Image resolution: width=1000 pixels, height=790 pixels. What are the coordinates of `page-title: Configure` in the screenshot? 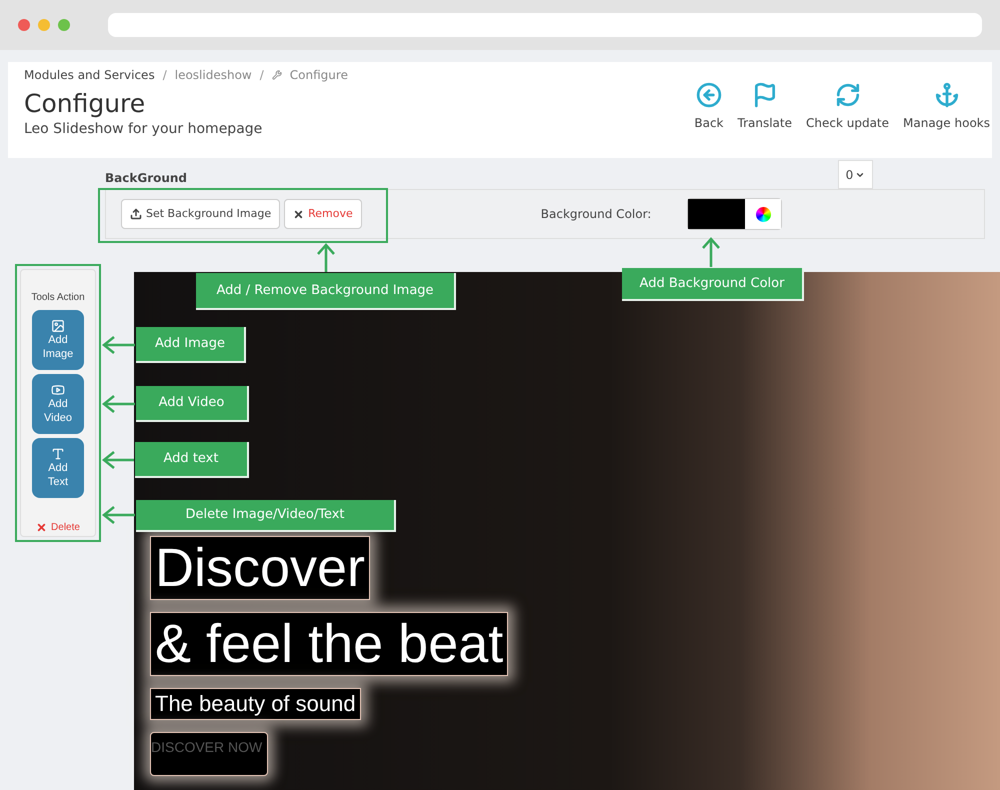 It's located at (85, 104).